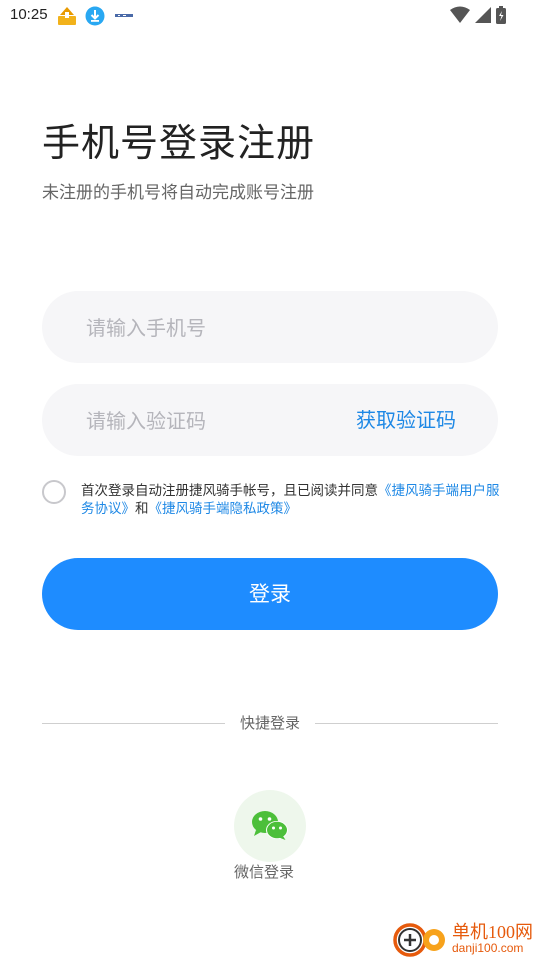 This screenshot has height=964, width=540. What do you see at coordinates (229, 491) in the screenshot?
I see `agreement-prefix: 首次登录自动注册捷风骑手帐号，且已阅读并同意` at bounding box center [229, 491].